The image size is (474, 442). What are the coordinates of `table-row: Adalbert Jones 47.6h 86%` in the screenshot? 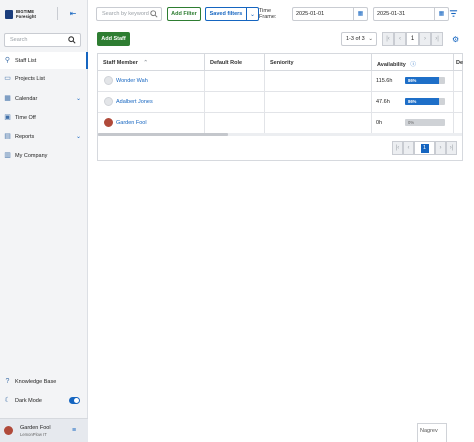 It's located at (280, 102).